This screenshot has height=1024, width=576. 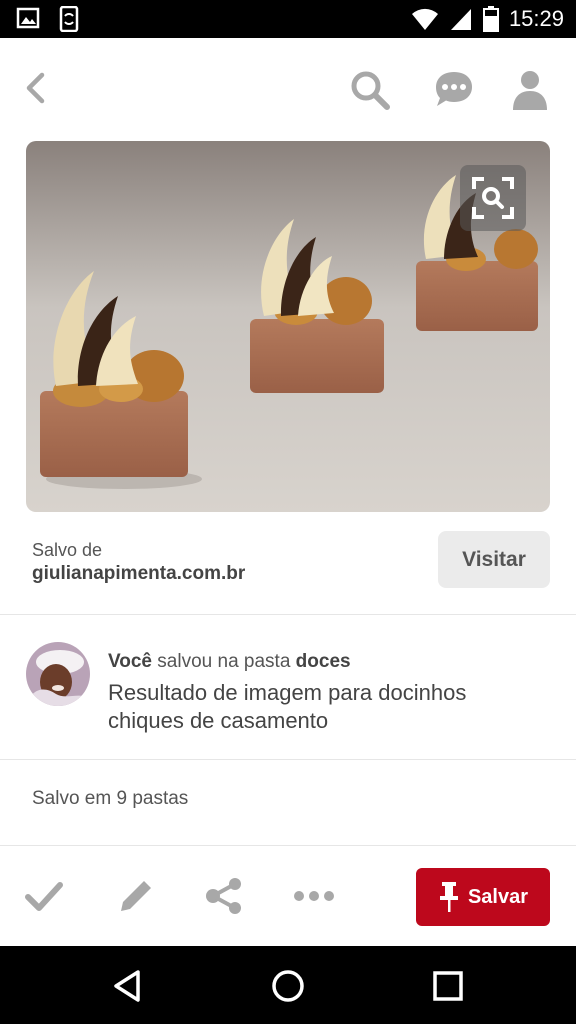 What do you see at coordinates (448, 986) in the screenshot?
I see `nav-recents-icon` at bounding box center [448, 986].